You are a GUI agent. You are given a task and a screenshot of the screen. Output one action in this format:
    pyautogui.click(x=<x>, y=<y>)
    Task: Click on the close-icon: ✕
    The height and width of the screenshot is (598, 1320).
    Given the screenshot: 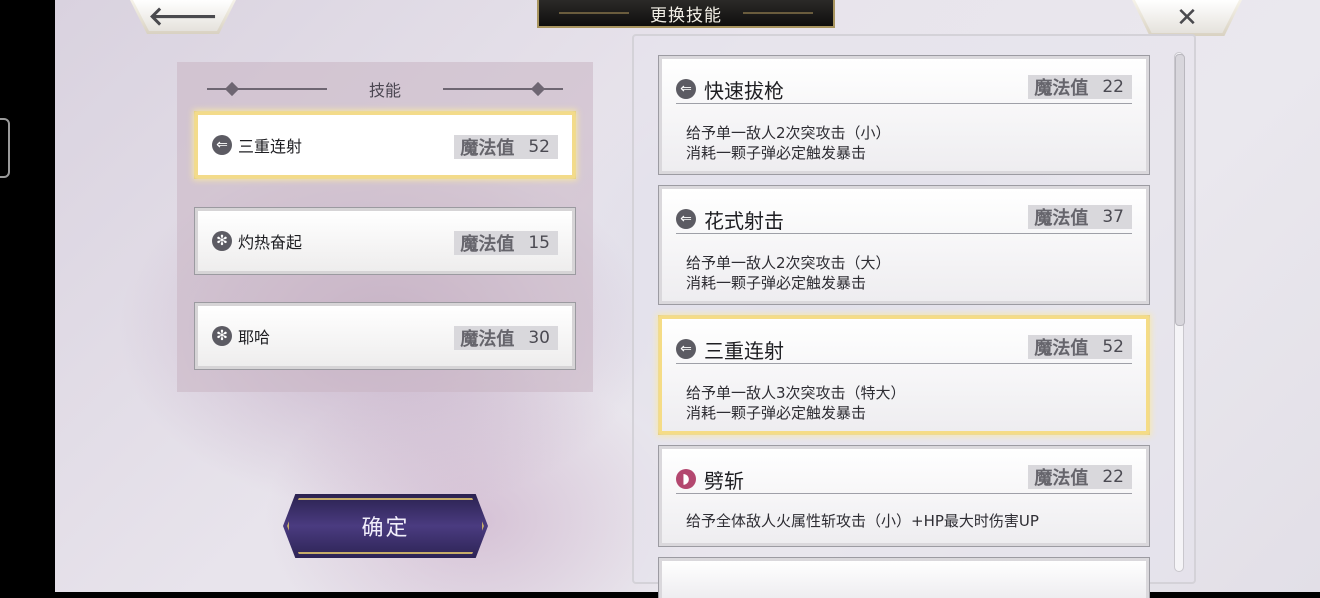 What is the action you would take?
    pyautogui.click(x=1187, y=18)
    